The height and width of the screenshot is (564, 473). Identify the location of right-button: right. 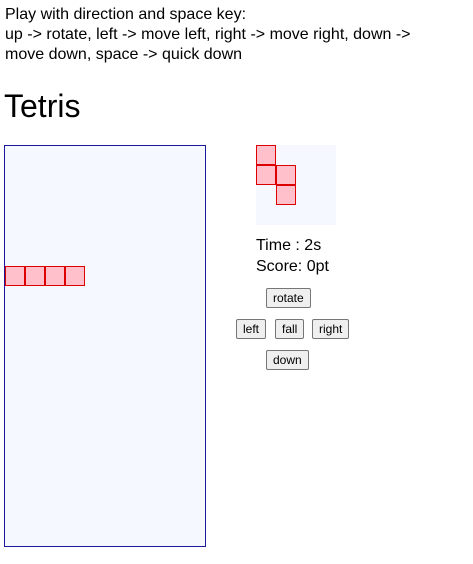
(331, 329).